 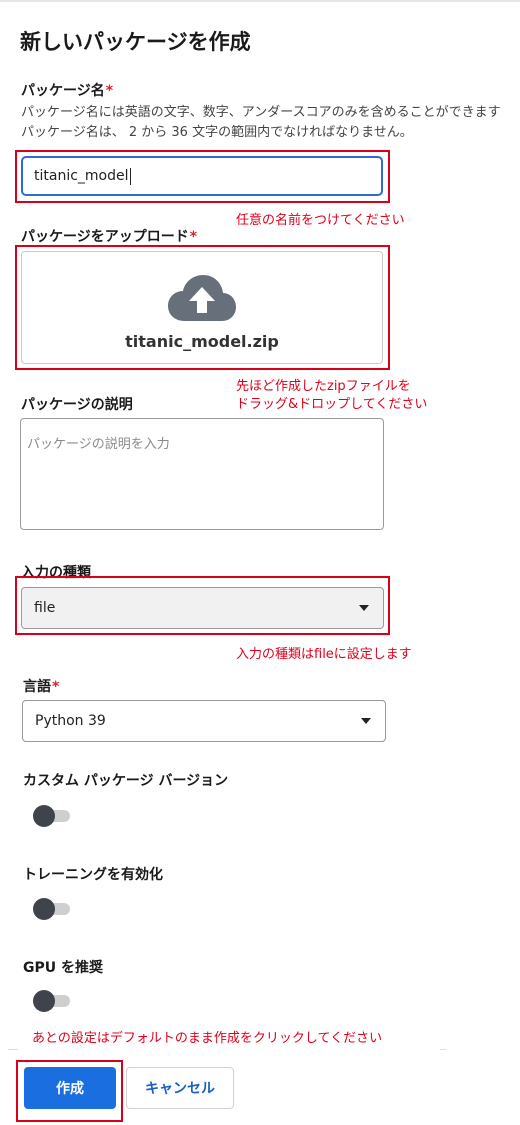 I want to click on package-name-label-text: パッケージ名, so click(x=63, y=91).